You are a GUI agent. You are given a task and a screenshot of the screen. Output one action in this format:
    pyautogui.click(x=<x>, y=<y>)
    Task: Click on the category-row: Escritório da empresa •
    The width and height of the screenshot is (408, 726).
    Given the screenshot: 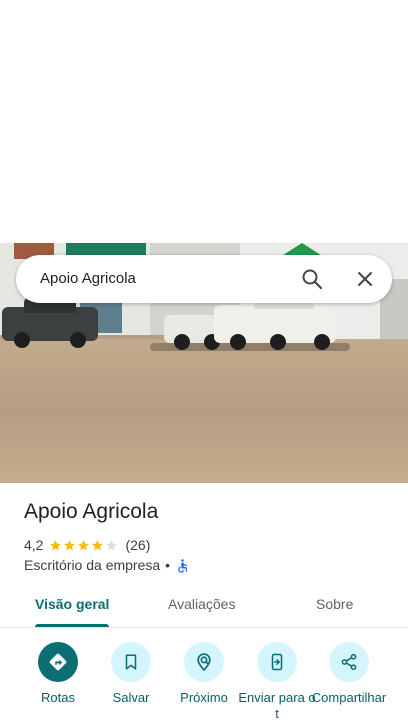 What is the action you would take?
    pyautogui.click(x=107, y=565)
    